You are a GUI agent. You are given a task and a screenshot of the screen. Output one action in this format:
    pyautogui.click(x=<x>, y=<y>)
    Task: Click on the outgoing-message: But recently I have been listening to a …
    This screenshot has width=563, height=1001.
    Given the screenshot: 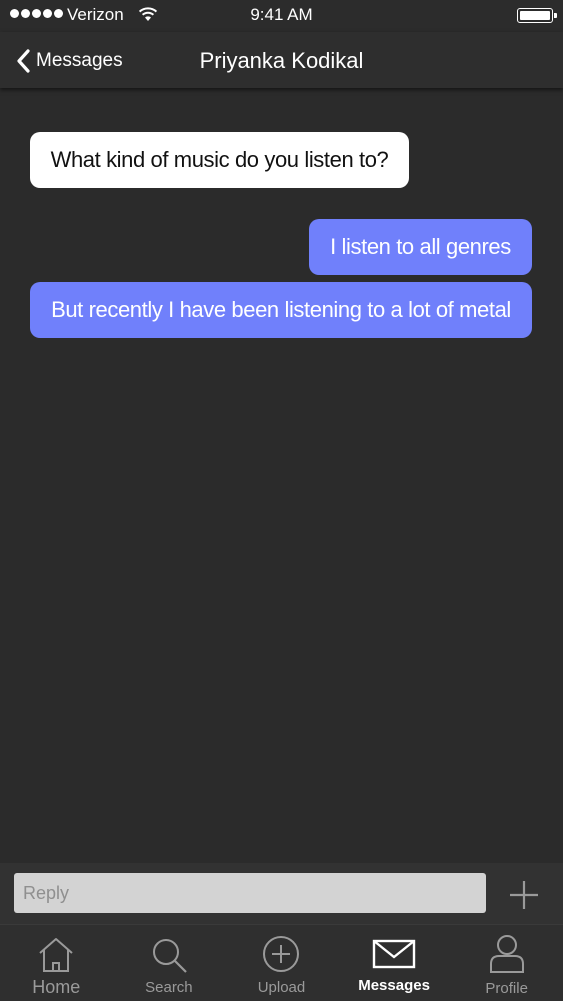 What is the action you would take?
    pyautogui.click(x=281, y=310)
    